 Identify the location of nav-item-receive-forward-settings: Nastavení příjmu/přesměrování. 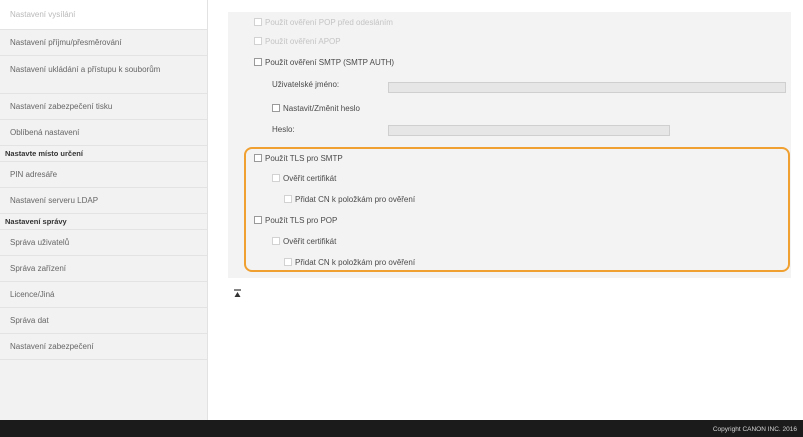
(103, 43).